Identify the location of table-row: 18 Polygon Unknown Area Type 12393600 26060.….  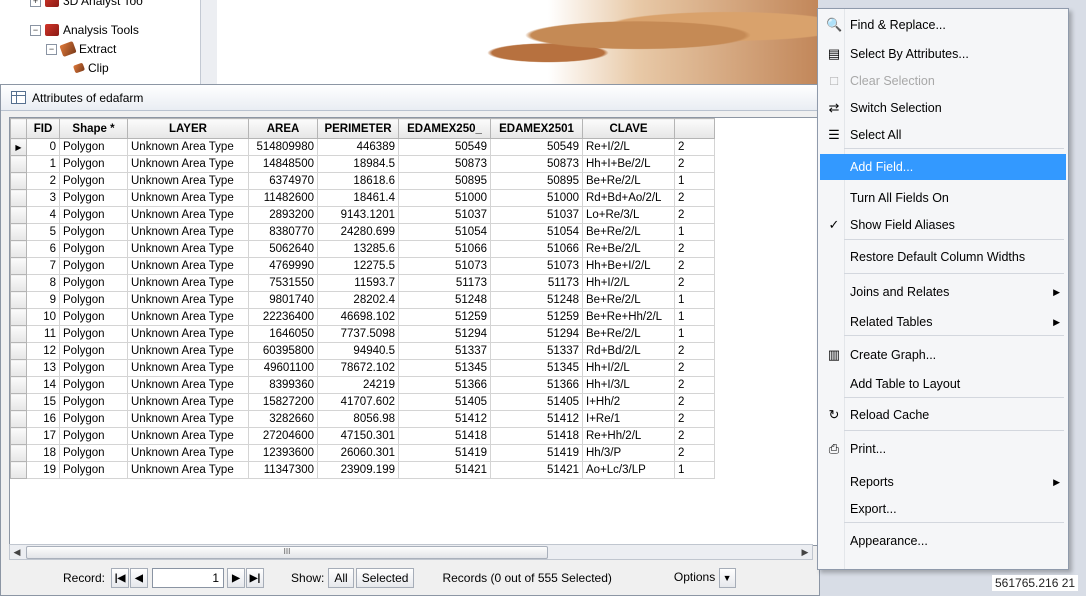
(362, 453).